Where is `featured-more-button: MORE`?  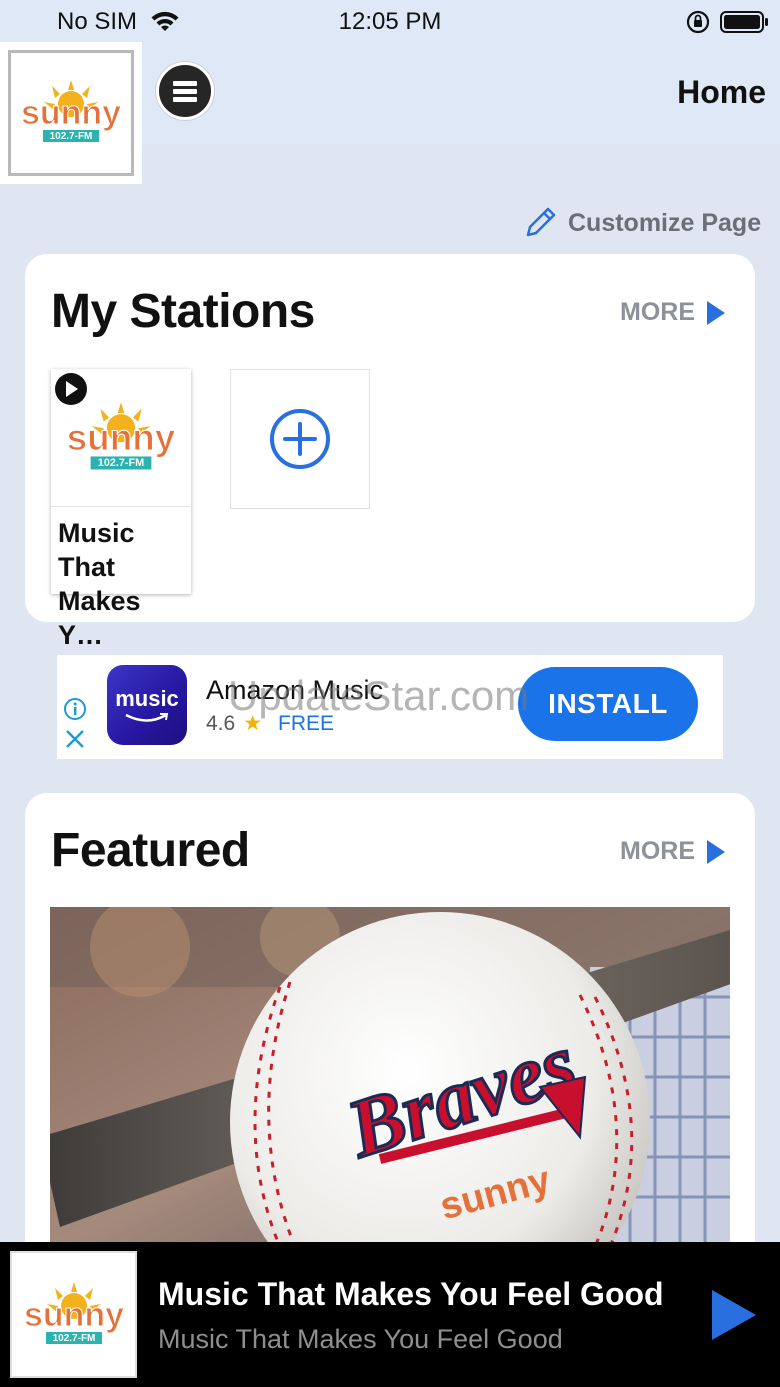
featured-more-button: MORE is located at coordinates (672, 851).